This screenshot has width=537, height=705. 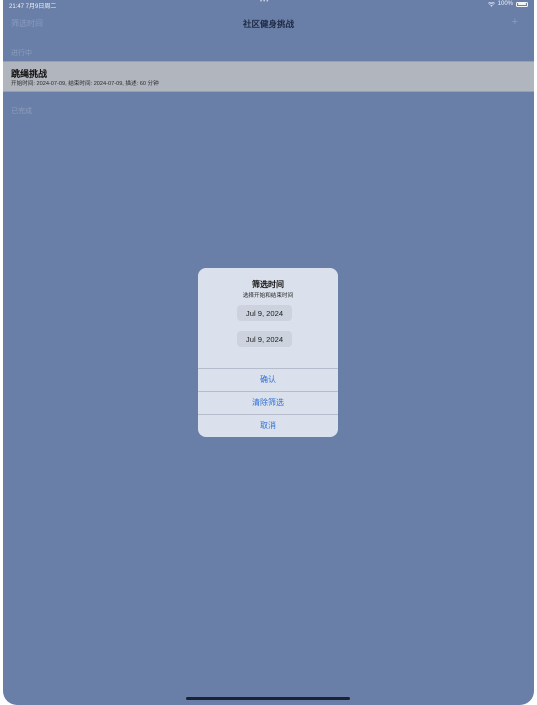 I want to click on cancel-button: 取消, so click(x=268, y=425).